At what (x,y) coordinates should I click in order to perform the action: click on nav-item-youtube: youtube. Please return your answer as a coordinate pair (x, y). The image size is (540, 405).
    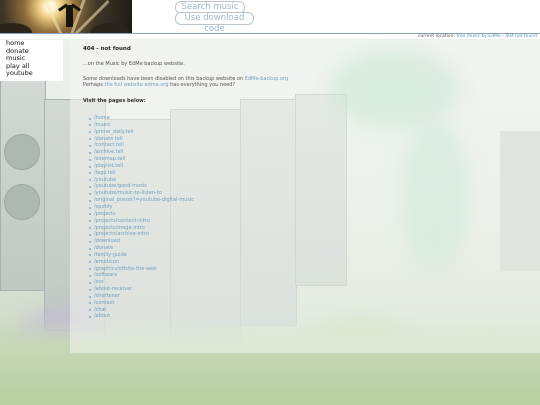
    Looking at the image, I should click on (31, 73).